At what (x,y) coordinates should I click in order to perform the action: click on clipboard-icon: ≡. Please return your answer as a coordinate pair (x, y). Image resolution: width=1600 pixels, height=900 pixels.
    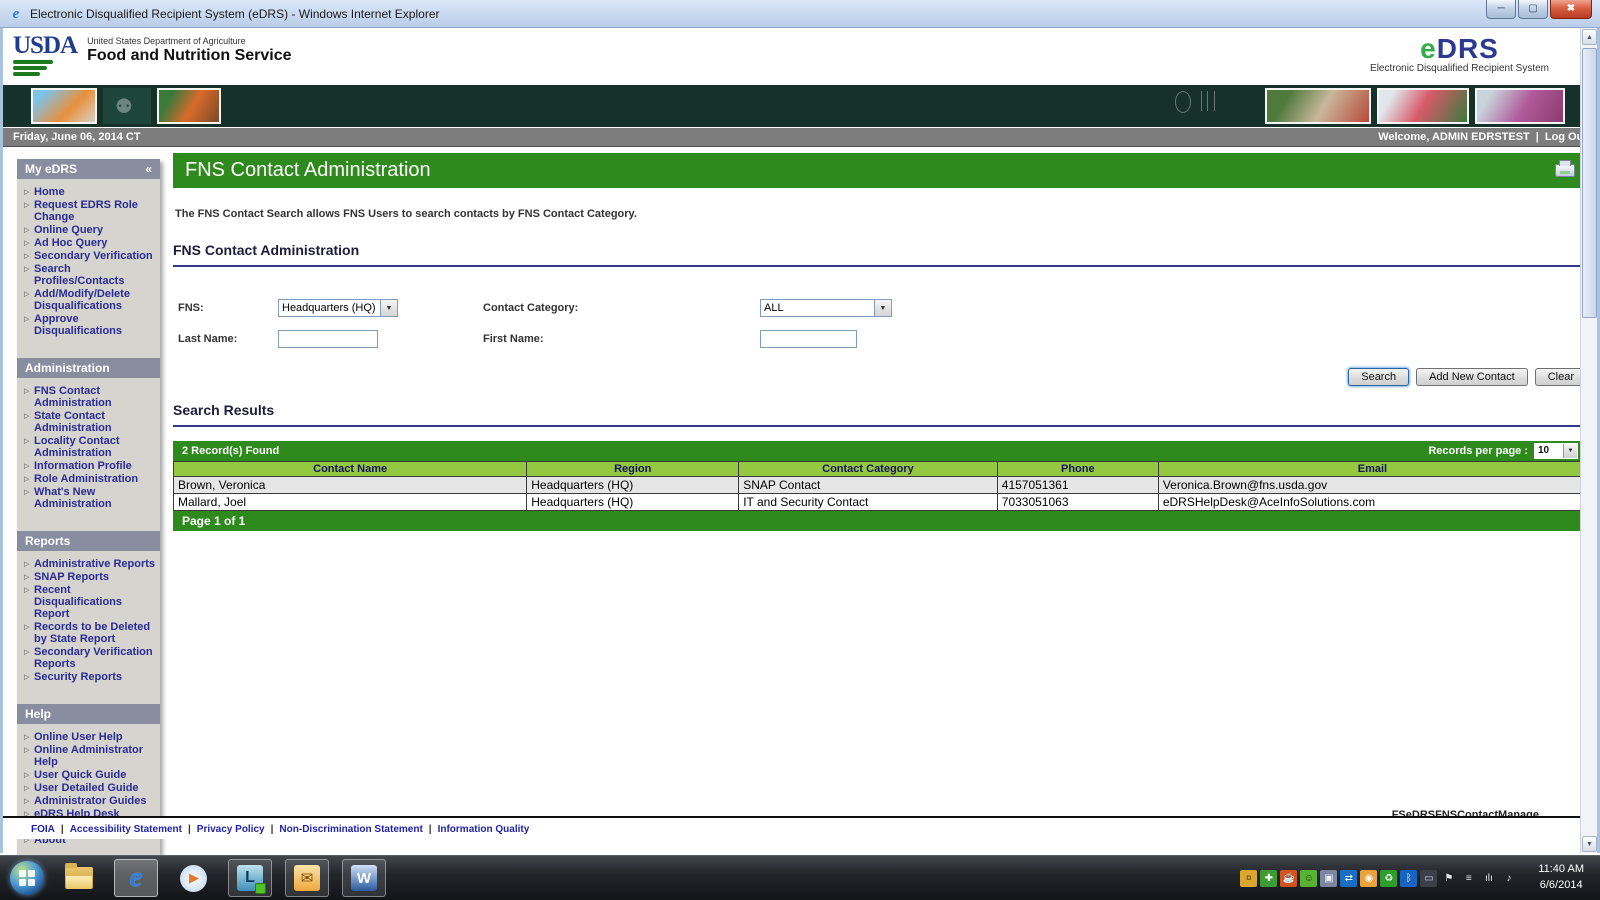
    Looking at the image, I should click on (1468, 878).